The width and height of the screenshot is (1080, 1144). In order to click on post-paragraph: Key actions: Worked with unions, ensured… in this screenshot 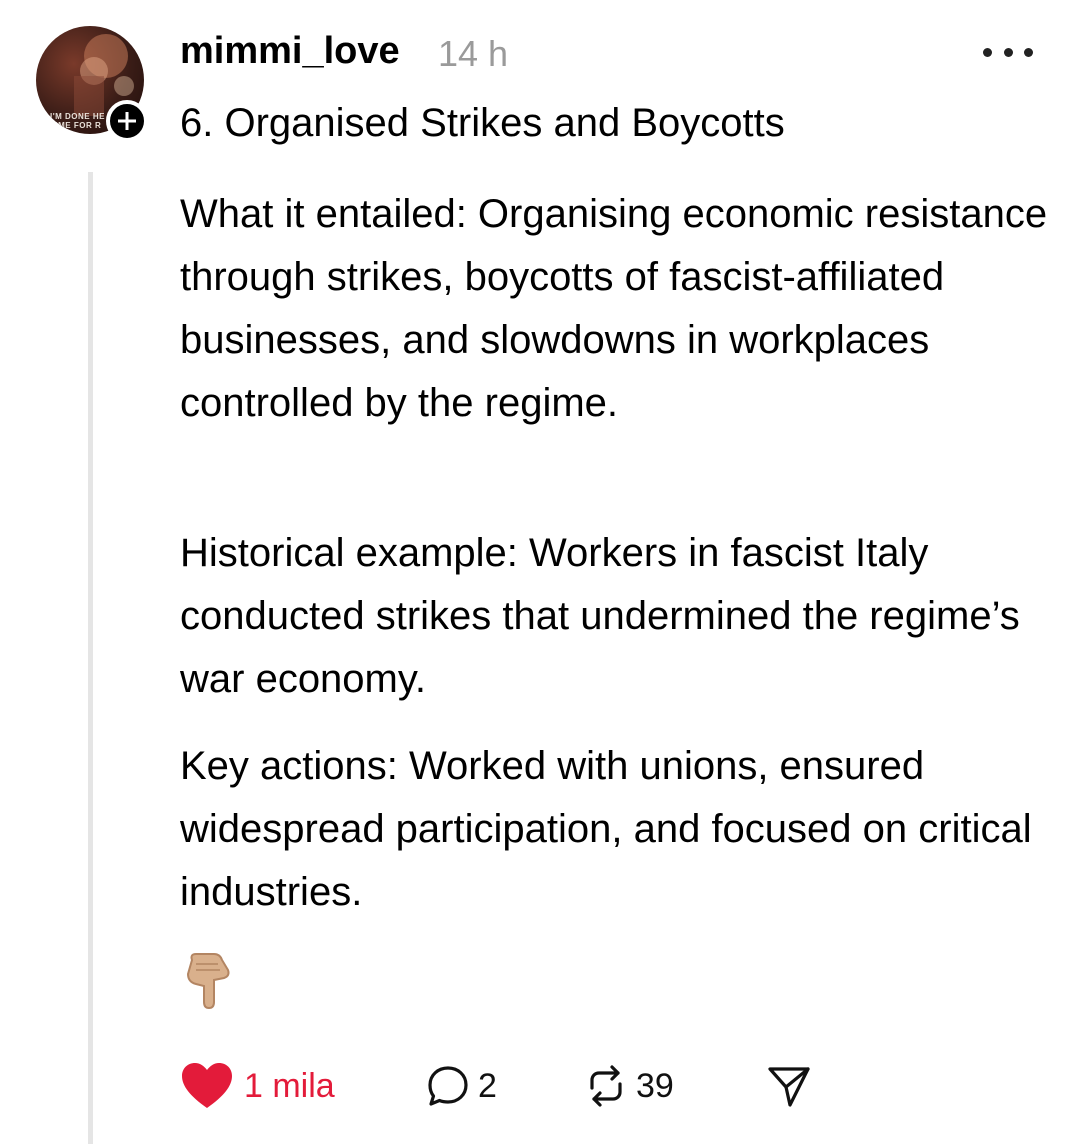, I will do `click(606, 829)`.